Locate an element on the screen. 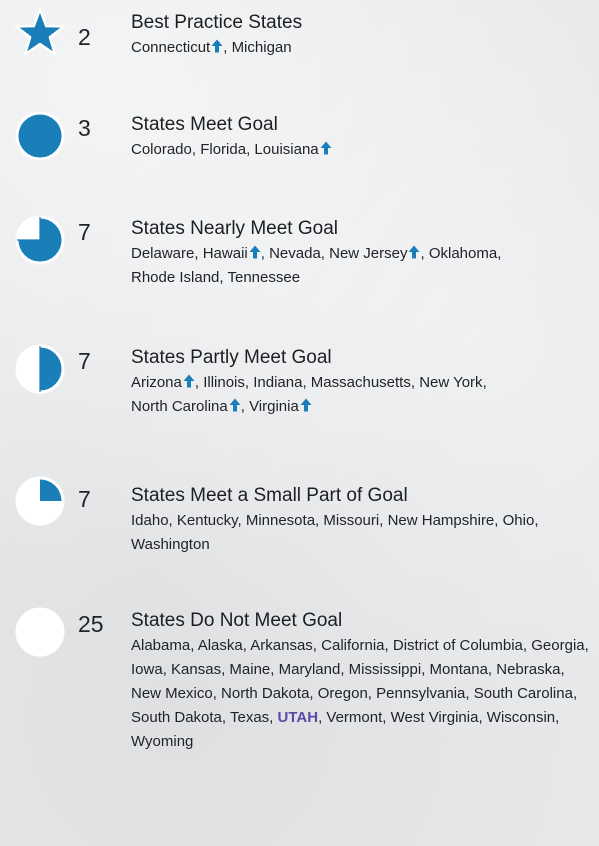 This screenshot has height=846, width=599. group-title: States Do Not Meet Goal is located at coordinates (237, 620).